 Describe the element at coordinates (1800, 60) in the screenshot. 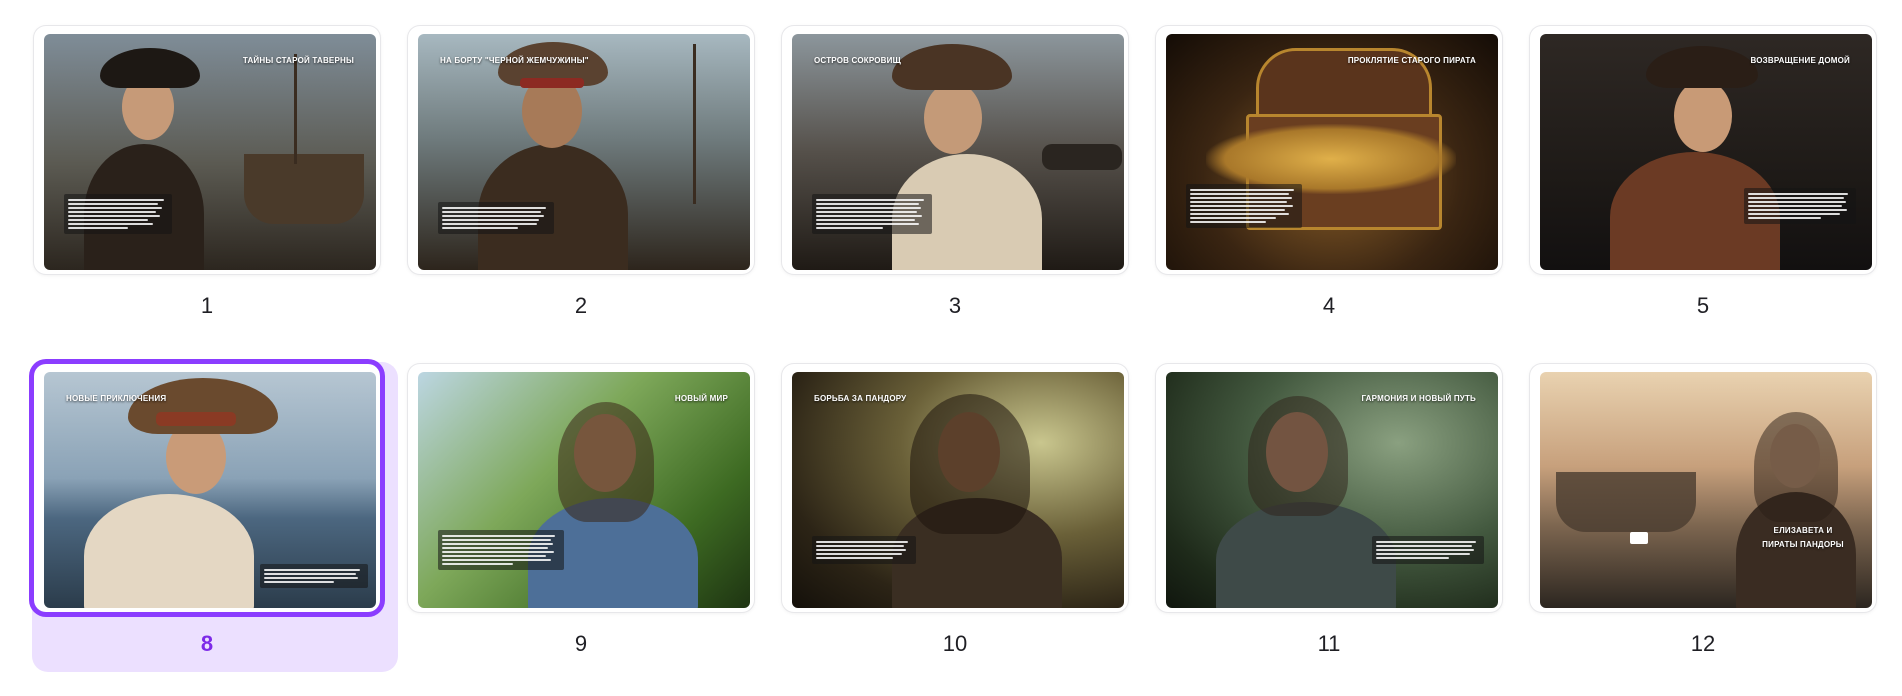

I see `page-title: ВОЗВРАЩЕНИЕ ДОМОЙ` at that location.